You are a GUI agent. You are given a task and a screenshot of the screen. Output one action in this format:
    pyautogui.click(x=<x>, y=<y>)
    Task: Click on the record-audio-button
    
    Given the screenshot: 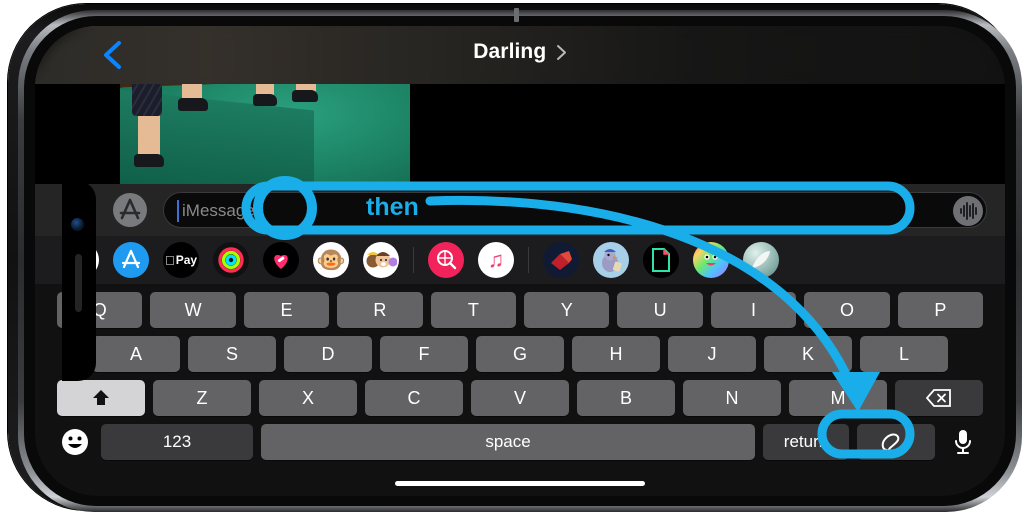 What is the action you would take?
    pyautogui.click(x=968, y=211)
    